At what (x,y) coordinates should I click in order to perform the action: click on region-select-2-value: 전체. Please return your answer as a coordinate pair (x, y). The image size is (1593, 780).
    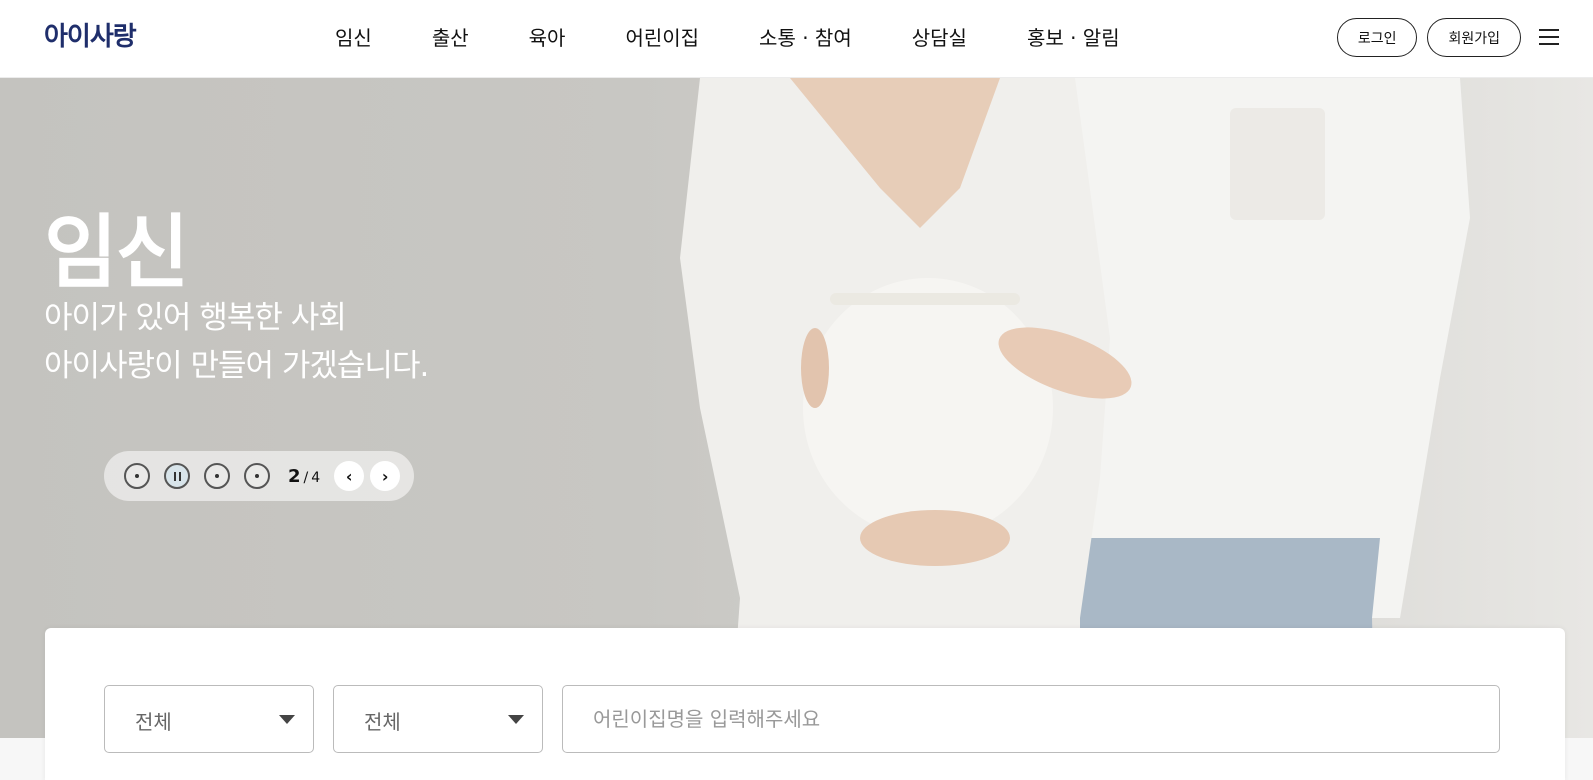
    Looking at the image, I should click on (382, 722).